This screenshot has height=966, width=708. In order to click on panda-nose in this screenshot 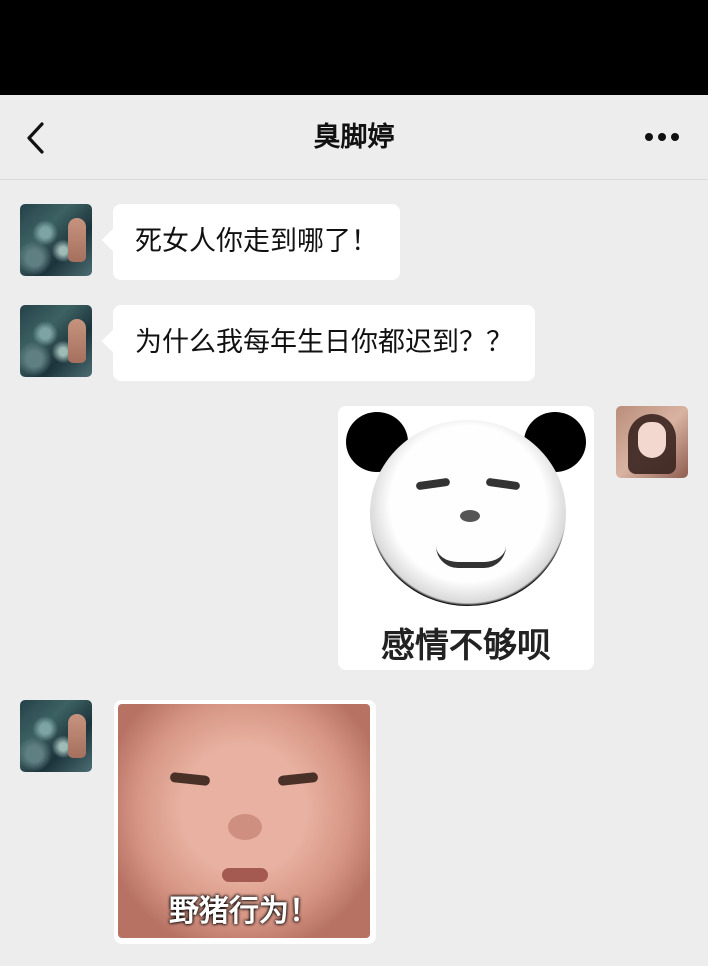, I will do `click(470, 516)`.